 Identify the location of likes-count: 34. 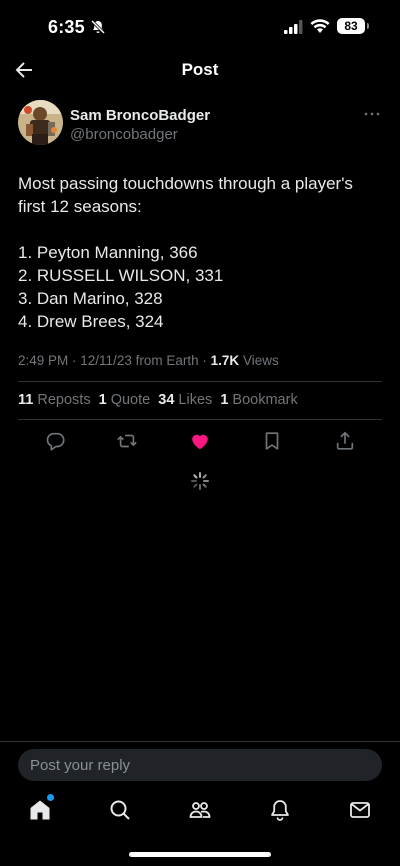
(166, 400).